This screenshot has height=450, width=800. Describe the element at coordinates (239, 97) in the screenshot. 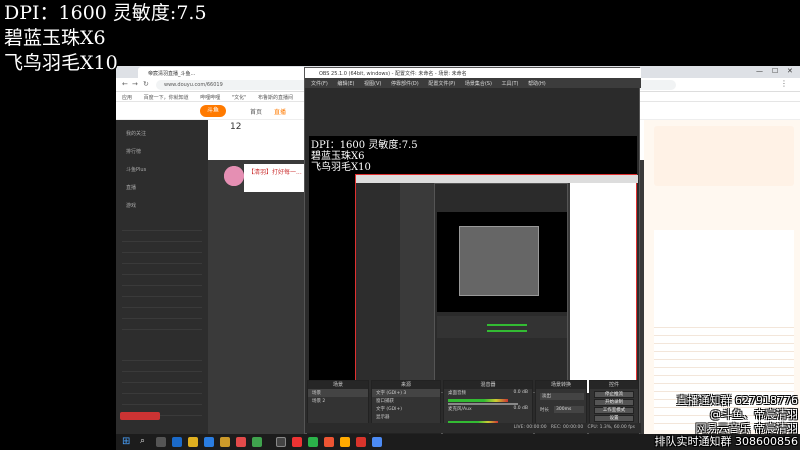

I see `bookmark: "文化"` at that location.